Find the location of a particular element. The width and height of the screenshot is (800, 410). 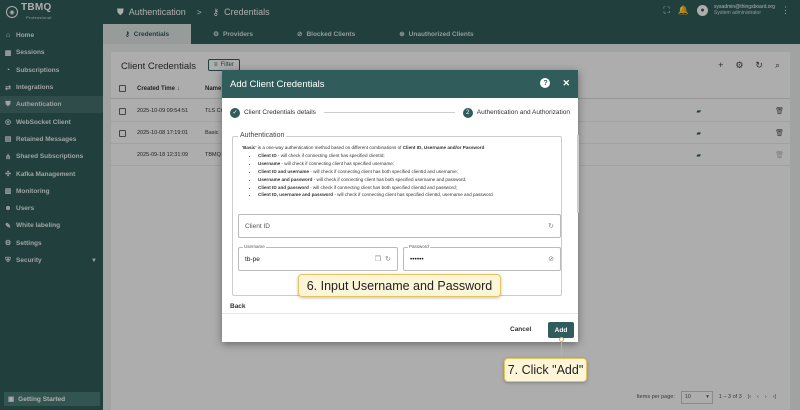

dialog-title: Add Client Credentials is located at coordinates (277, 84).